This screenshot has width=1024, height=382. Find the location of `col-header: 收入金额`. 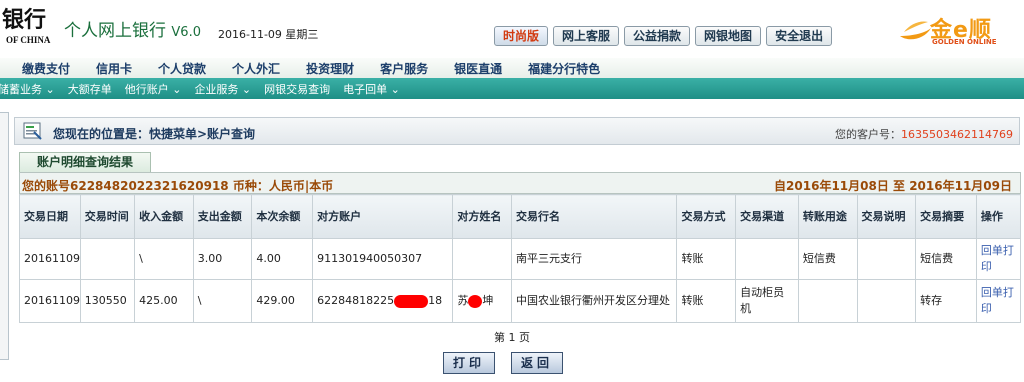

col-header: 收入金额 is located at coordinates (164, 216).